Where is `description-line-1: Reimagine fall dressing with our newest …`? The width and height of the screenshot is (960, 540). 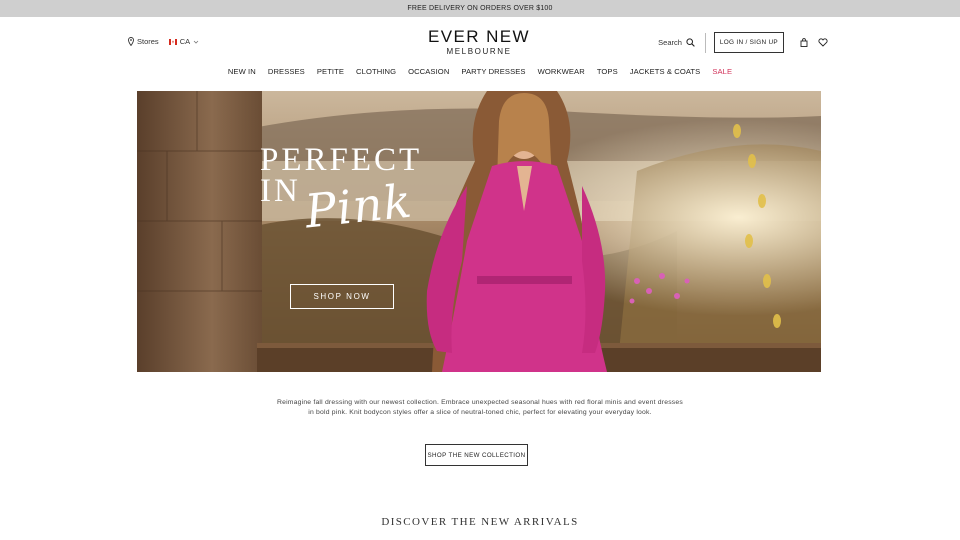 description-line-1: Reimagine fall dressing with our newest … is located at coordinates (479, 402).